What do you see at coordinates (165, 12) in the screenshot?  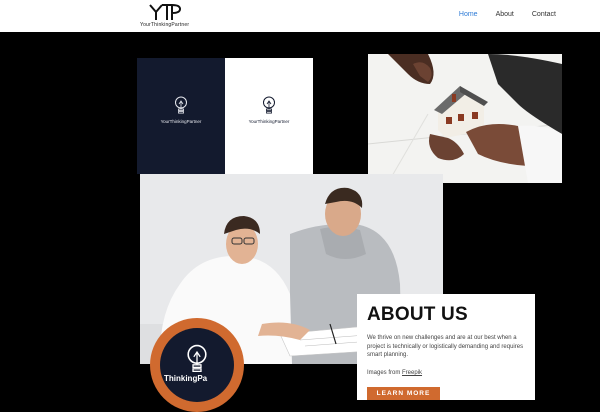 I see `logo-mark-icon` at bounding box center [165, 12].